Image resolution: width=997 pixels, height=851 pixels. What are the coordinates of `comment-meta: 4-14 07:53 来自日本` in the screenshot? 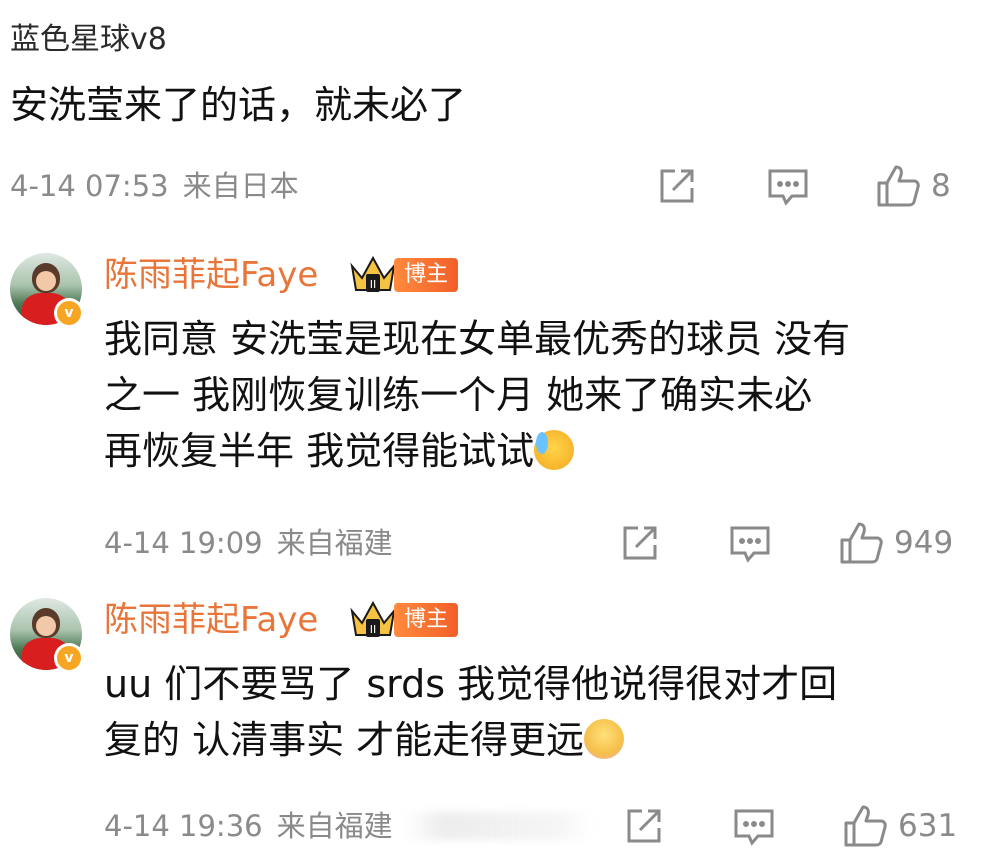 It's located at (154, 186).